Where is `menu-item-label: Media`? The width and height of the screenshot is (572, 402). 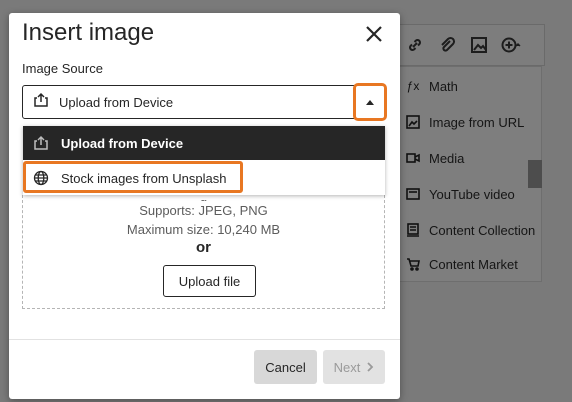 menu-item-label: Media is located at coordinates (447, 158).